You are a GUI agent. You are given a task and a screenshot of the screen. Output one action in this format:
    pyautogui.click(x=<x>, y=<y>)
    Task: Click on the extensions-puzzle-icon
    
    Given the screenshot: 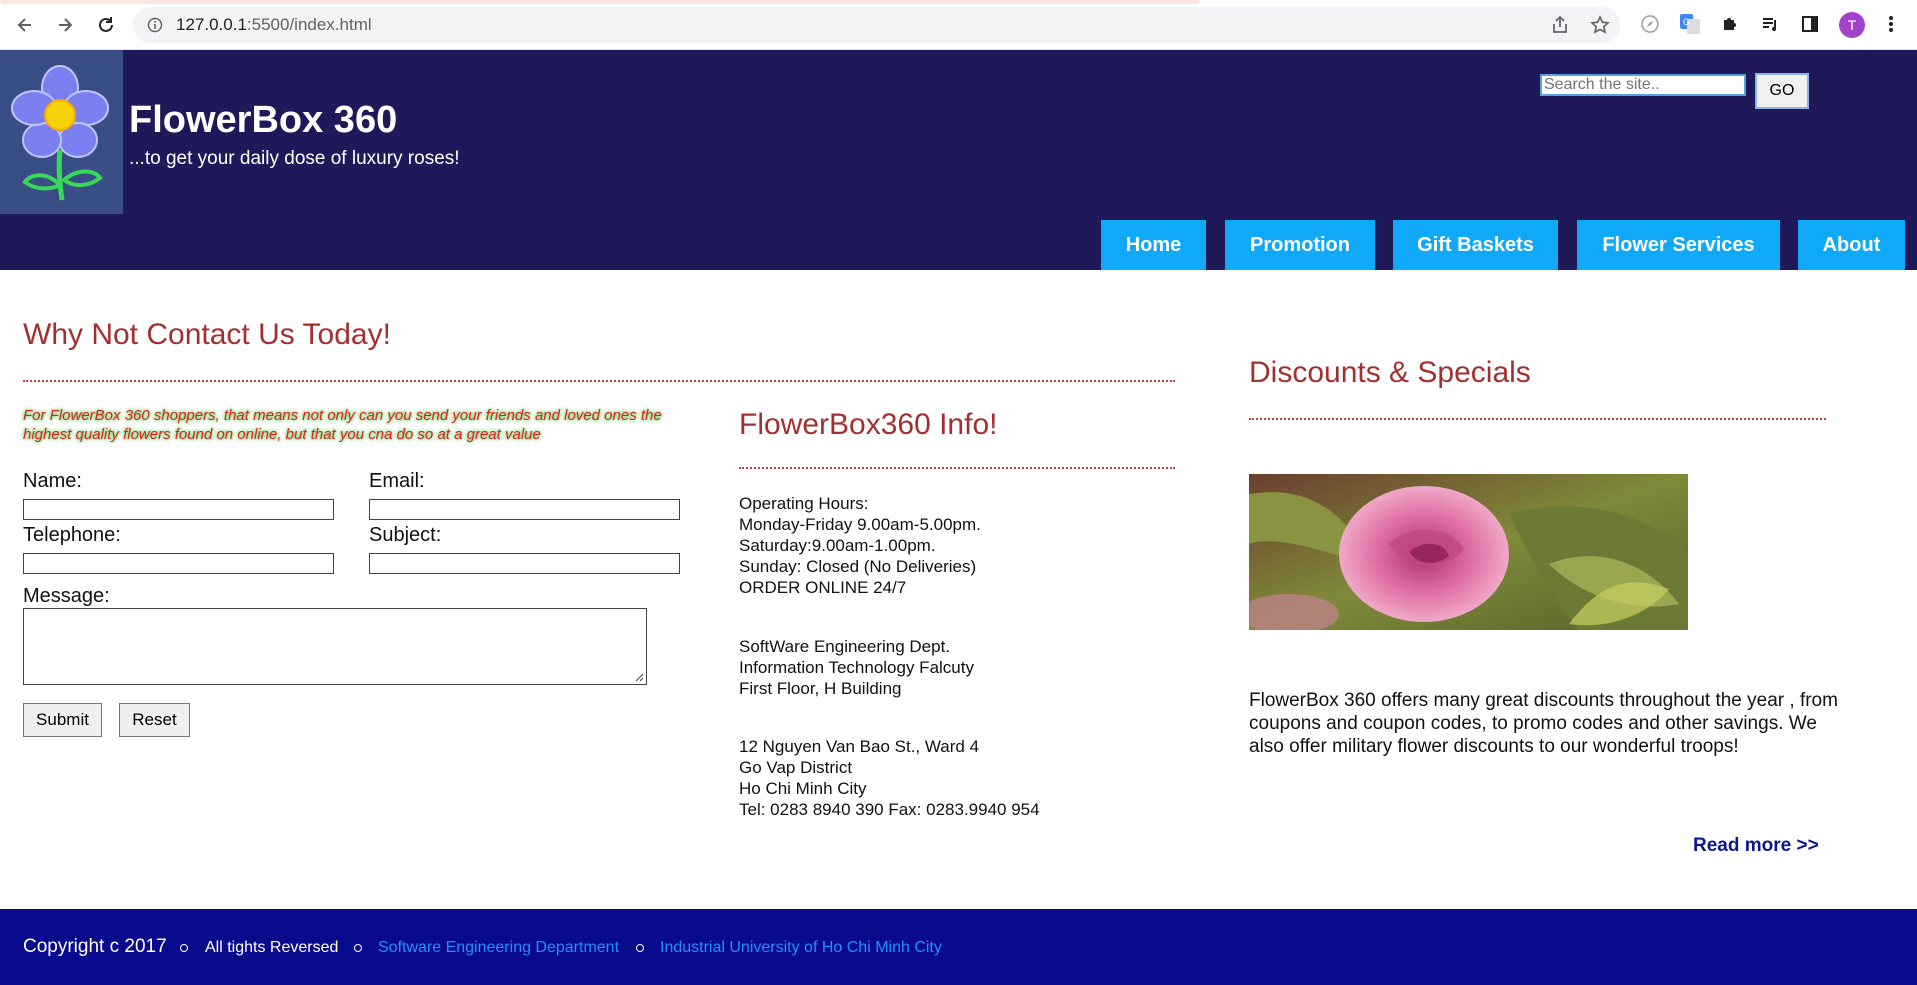 What is the action you would take?
    pyautogui.click(x=1730, y=24)
    